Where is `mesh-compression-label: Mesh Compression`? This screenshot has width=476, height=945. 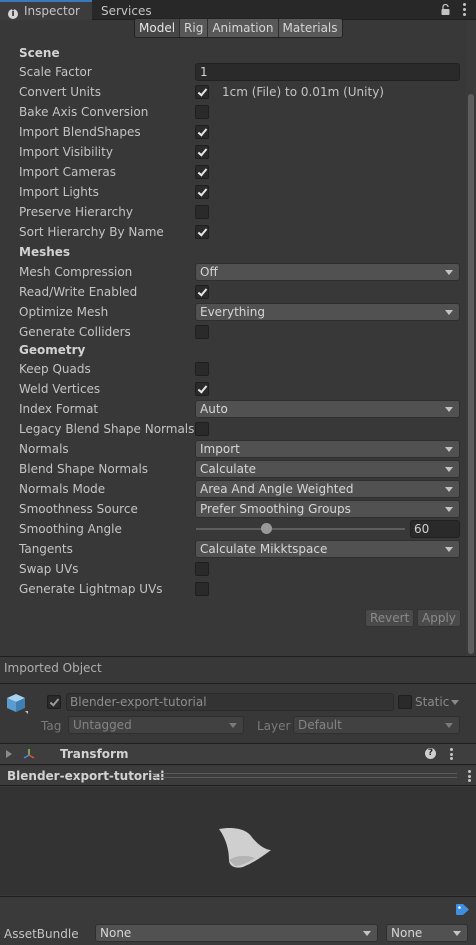
mesh-compression-label: Mesh Compression is located at coordinates (76, 272).